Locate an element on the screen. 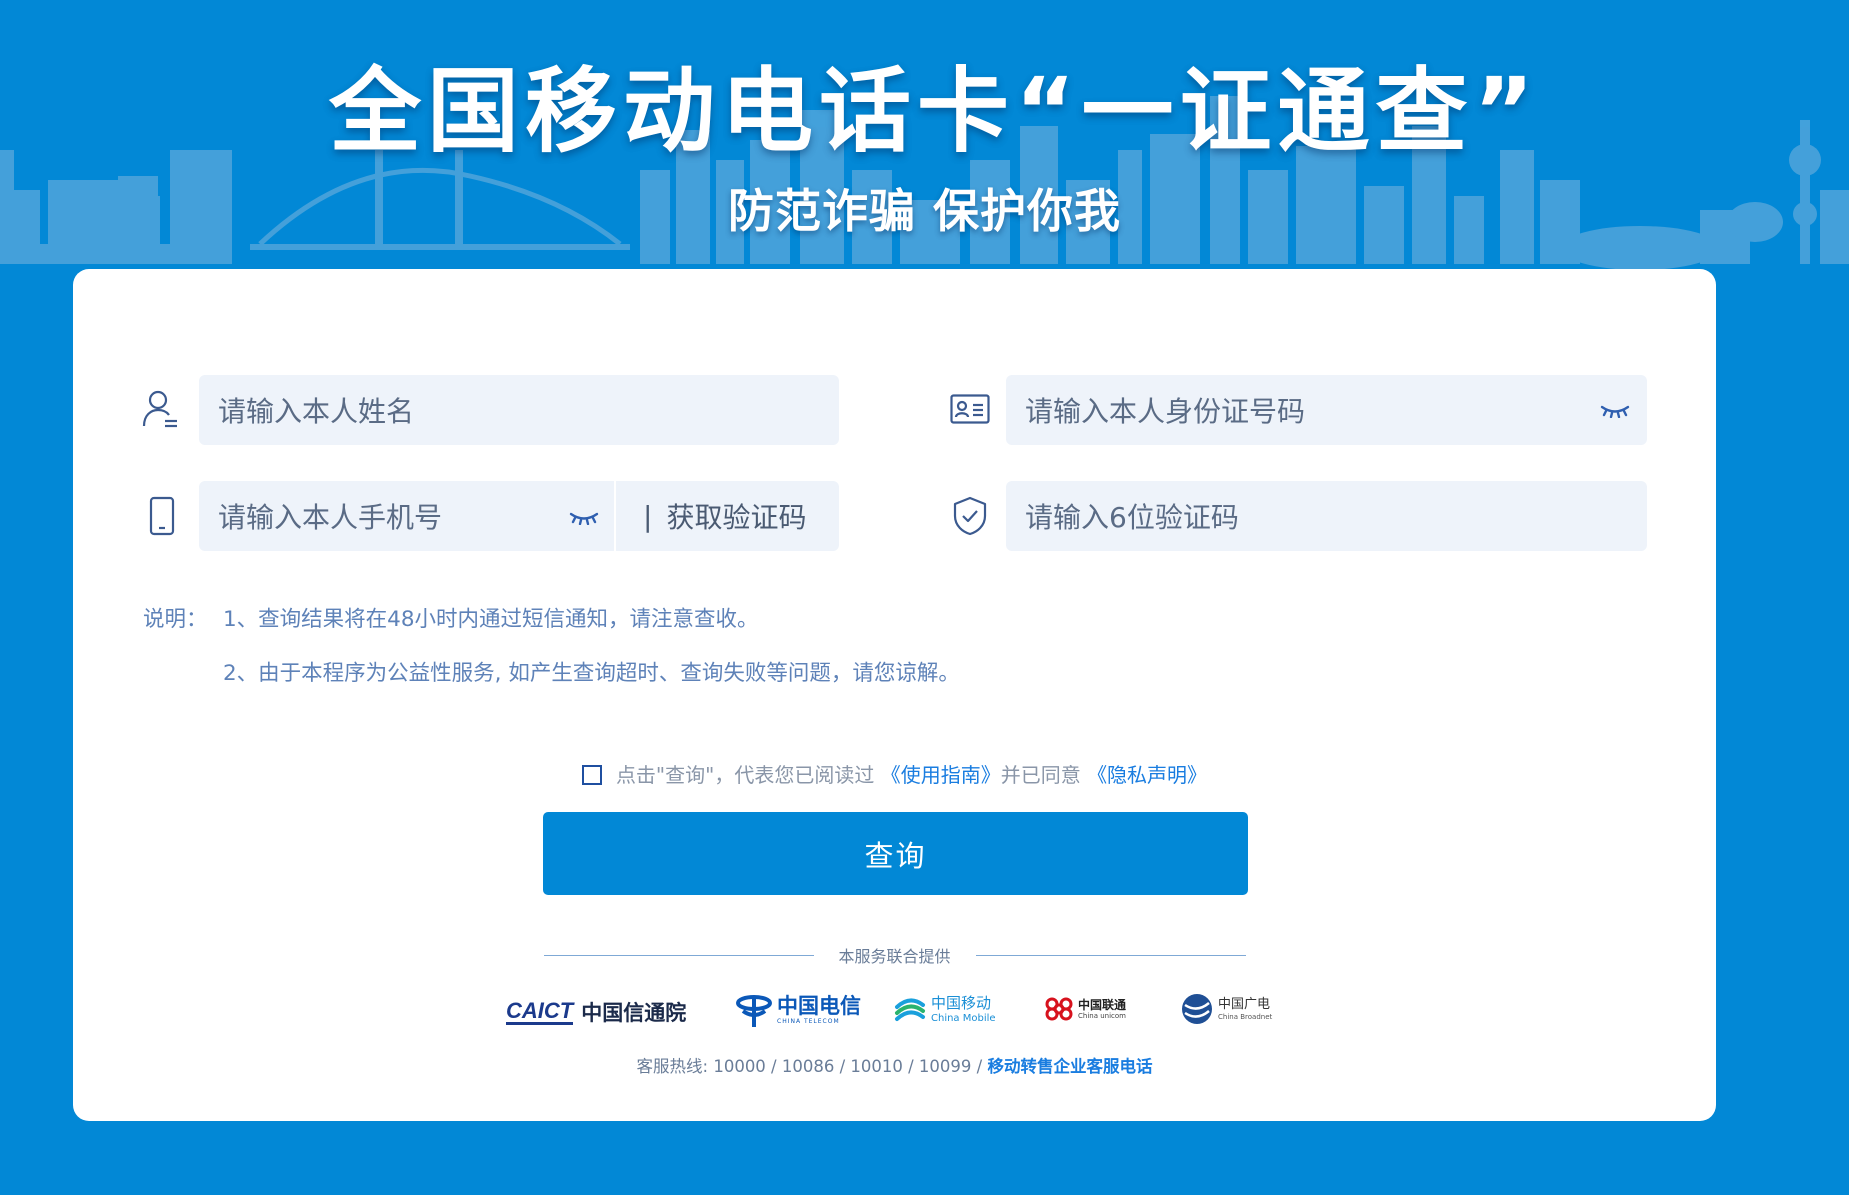 This screenshot has height=1195, width=1849. china-unicom-logo-mark is located at coordinates (1059, 1009).